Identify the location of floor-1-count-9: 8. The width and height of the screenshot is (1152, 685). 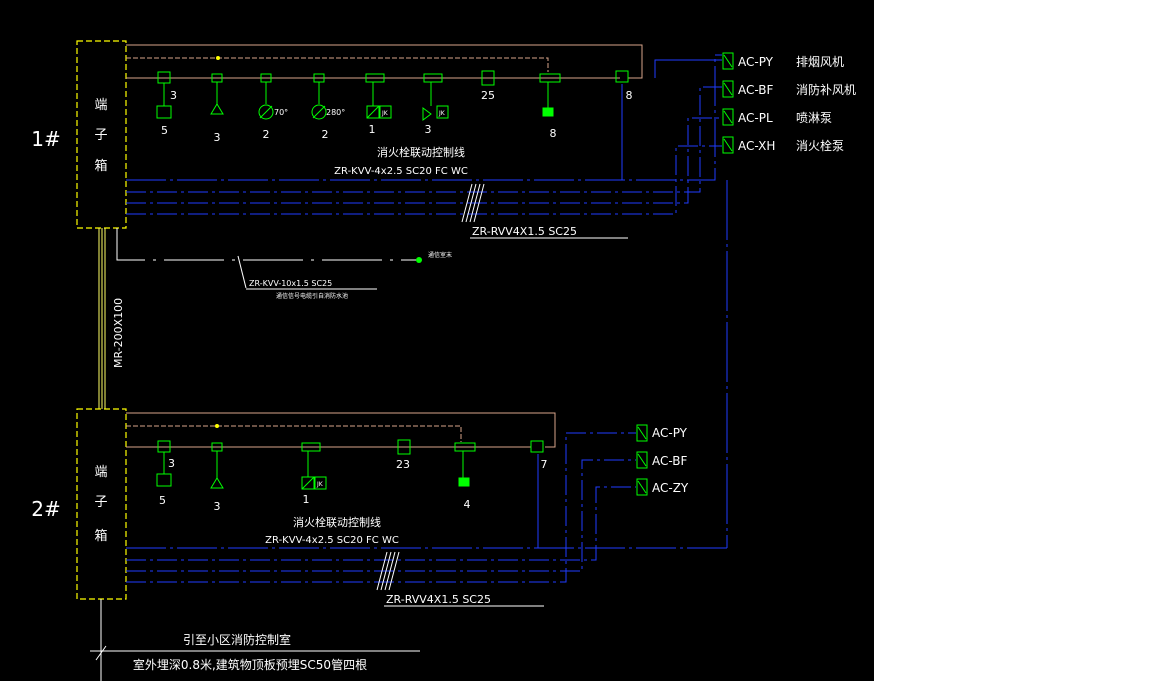
(553, 133).